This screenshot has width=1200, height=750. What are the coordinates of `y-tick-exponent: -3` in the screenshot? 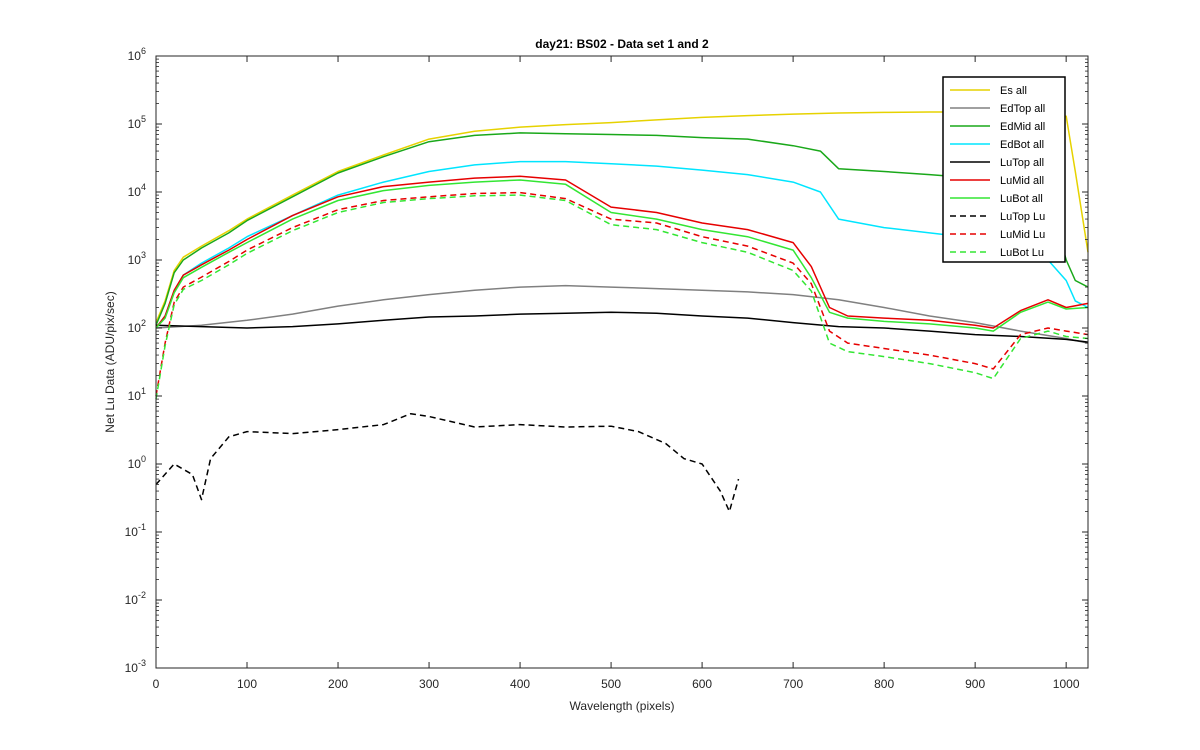 It's located at (142, 663).